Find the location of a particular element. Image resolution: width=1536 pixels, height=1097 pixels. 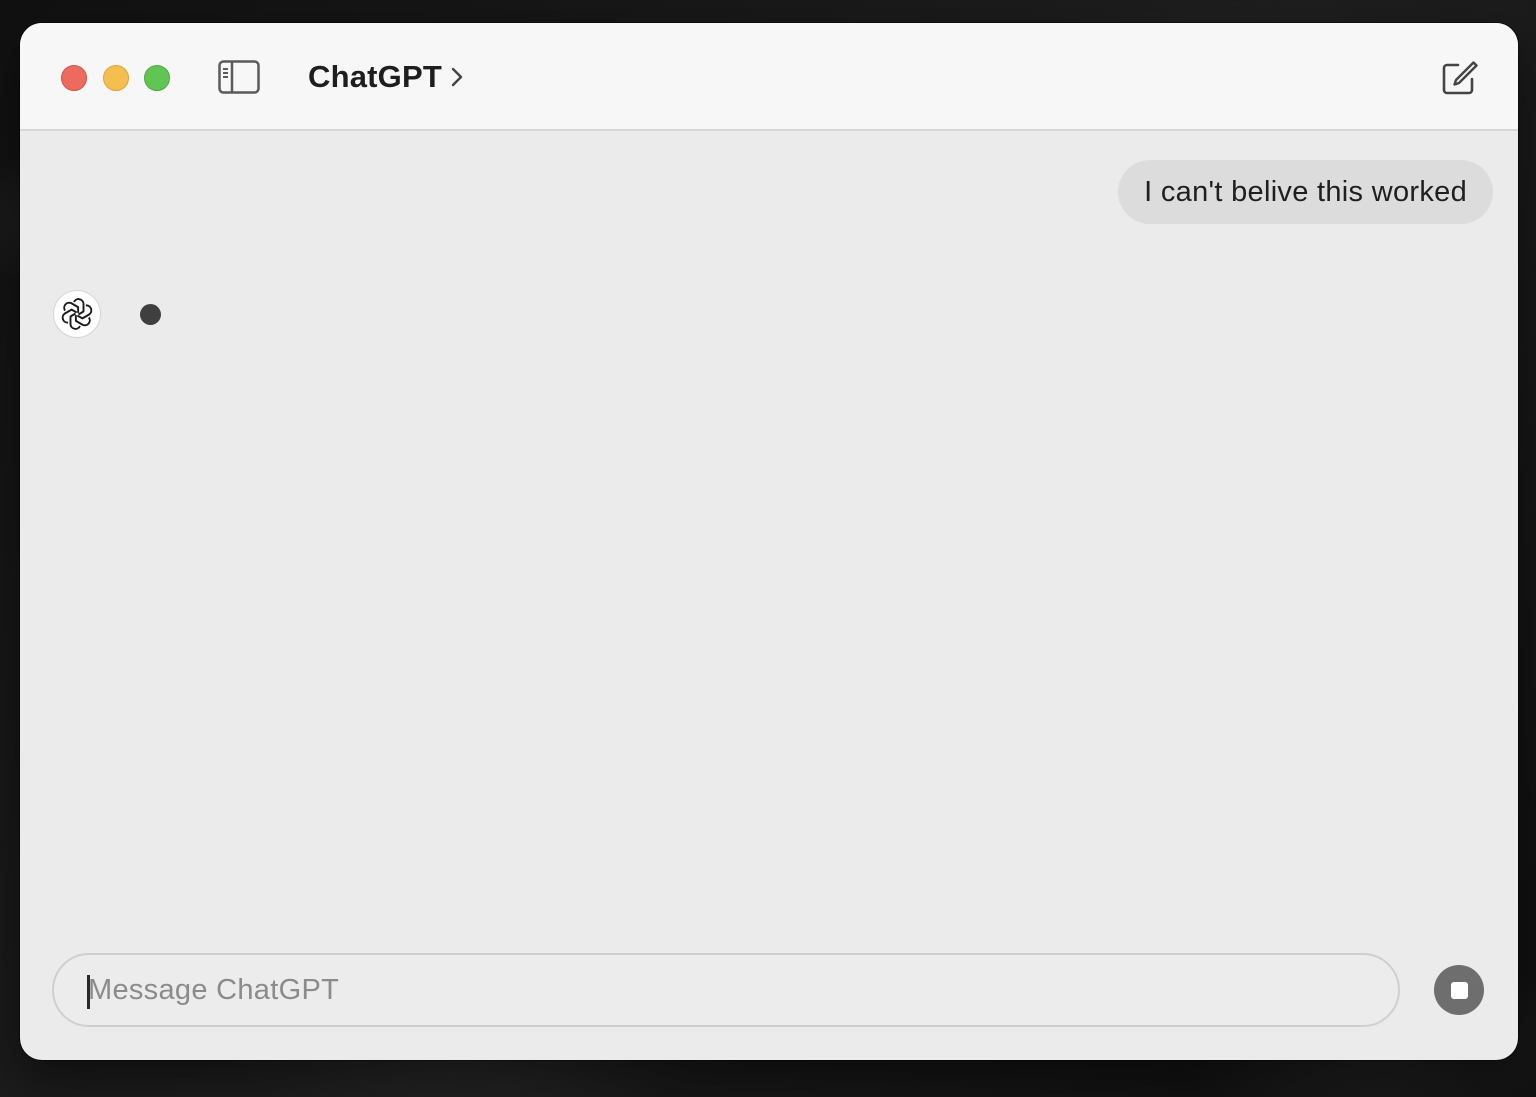

chevron-right-icon is located at coordinates (457, 77).